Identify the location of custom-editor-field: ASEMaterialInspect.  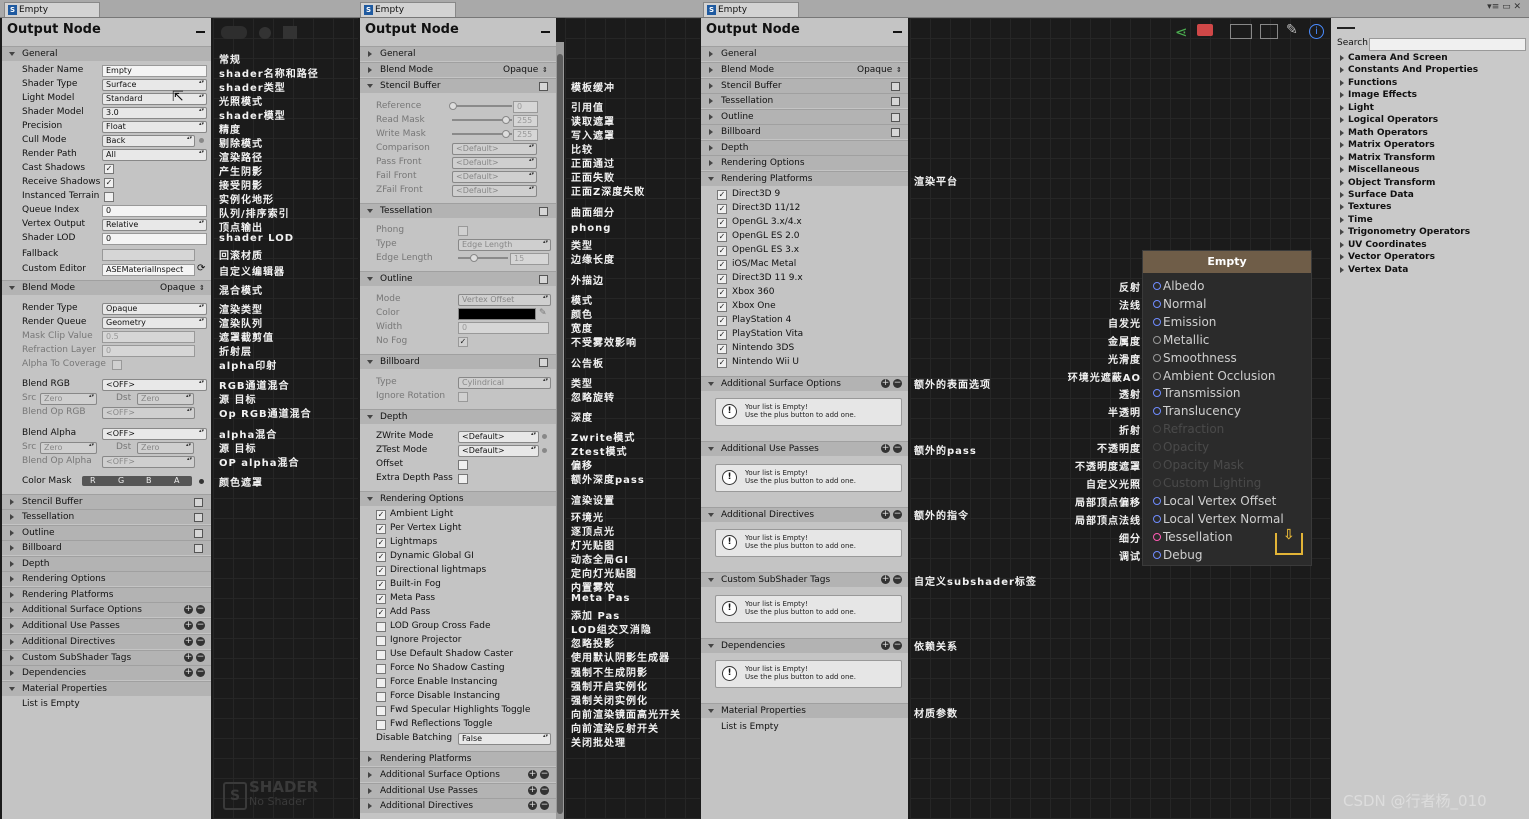
(148, 270).